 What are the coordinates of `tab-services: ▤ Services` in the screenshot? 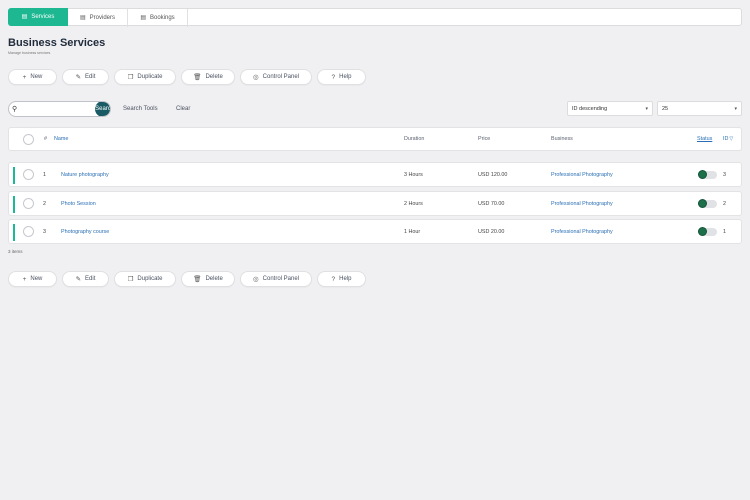 It's located at (38, 17).